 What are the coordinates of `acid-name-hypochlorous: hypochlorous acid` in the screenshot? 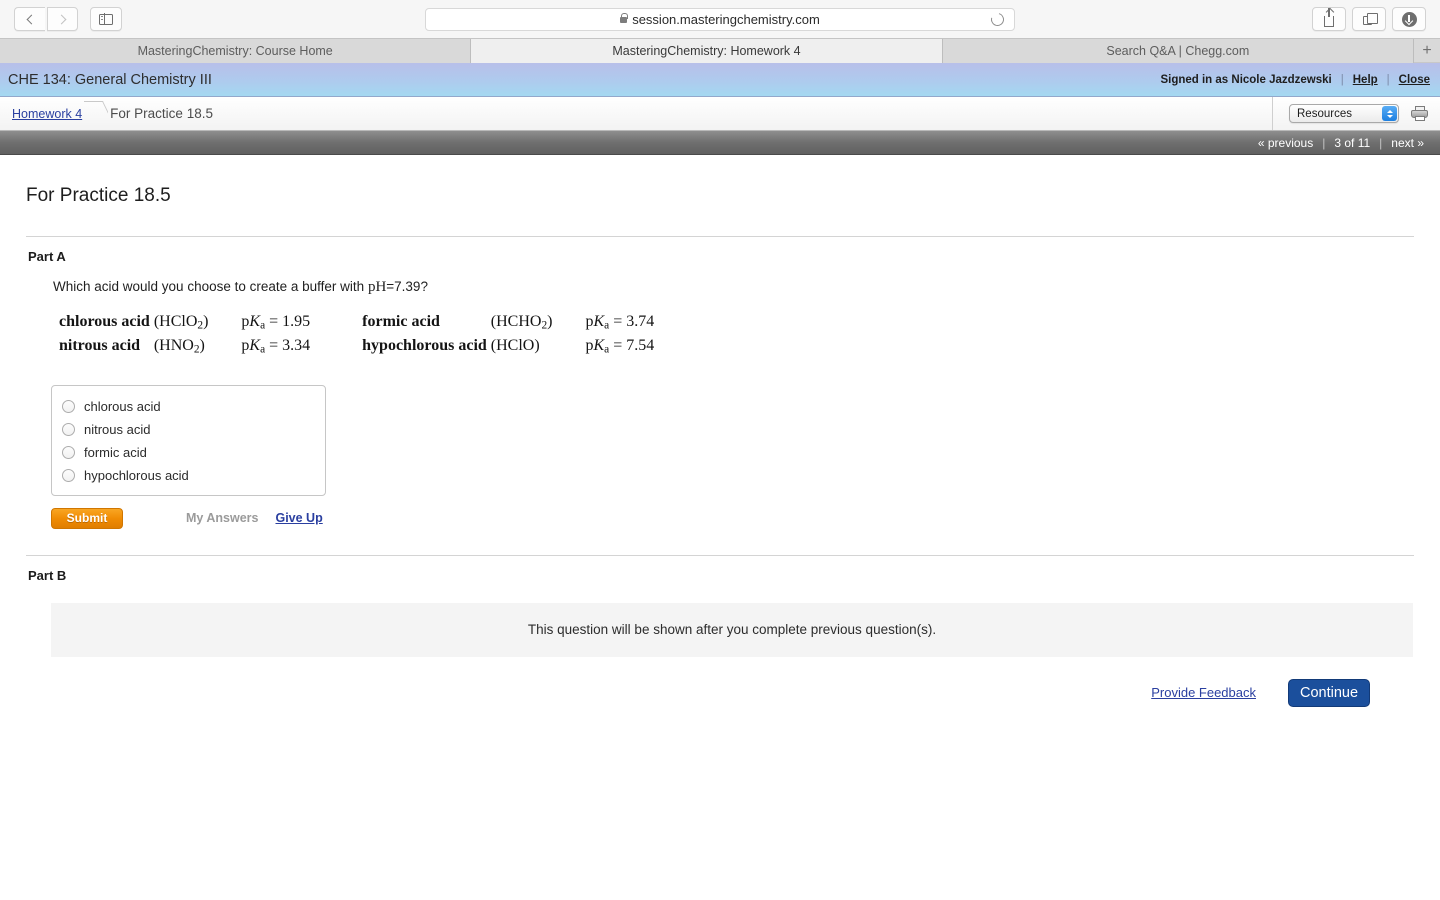 It's located at (424, 346).